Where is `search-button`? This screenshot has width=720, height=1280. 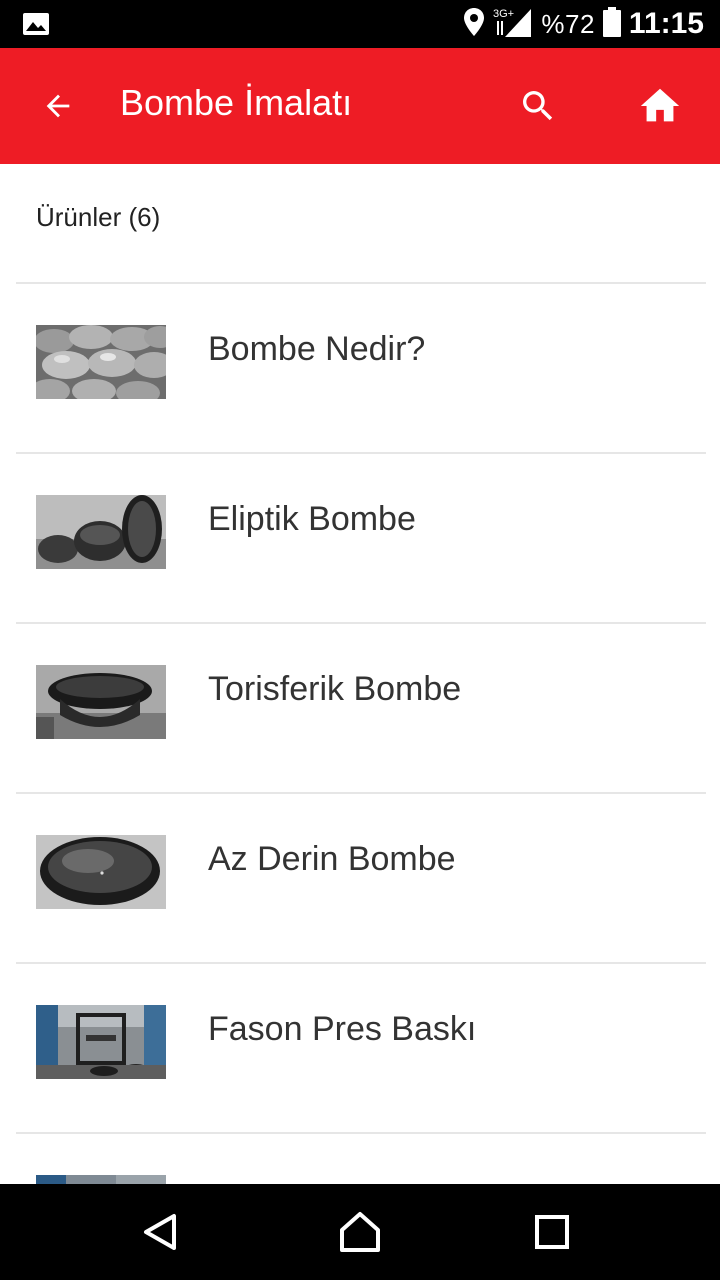 search-button is located at coordinates (538, 106).